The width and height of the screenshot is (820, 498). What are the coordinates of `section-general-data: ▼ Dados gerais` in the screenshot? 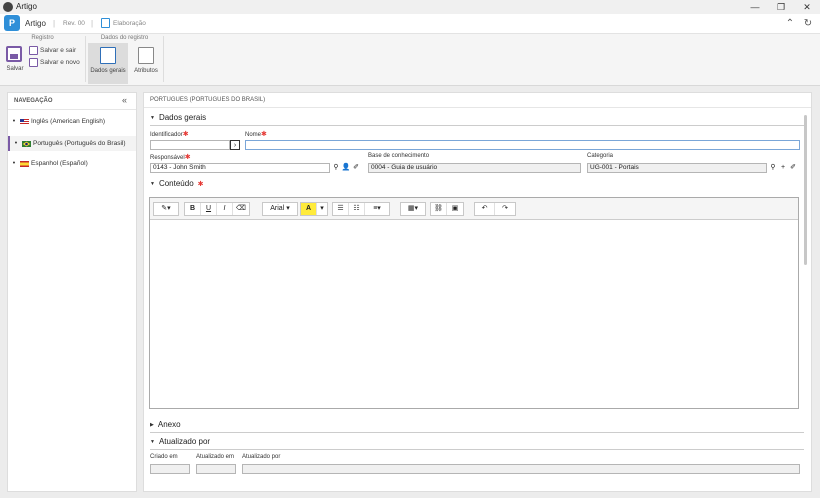 It's located at (178, 117).